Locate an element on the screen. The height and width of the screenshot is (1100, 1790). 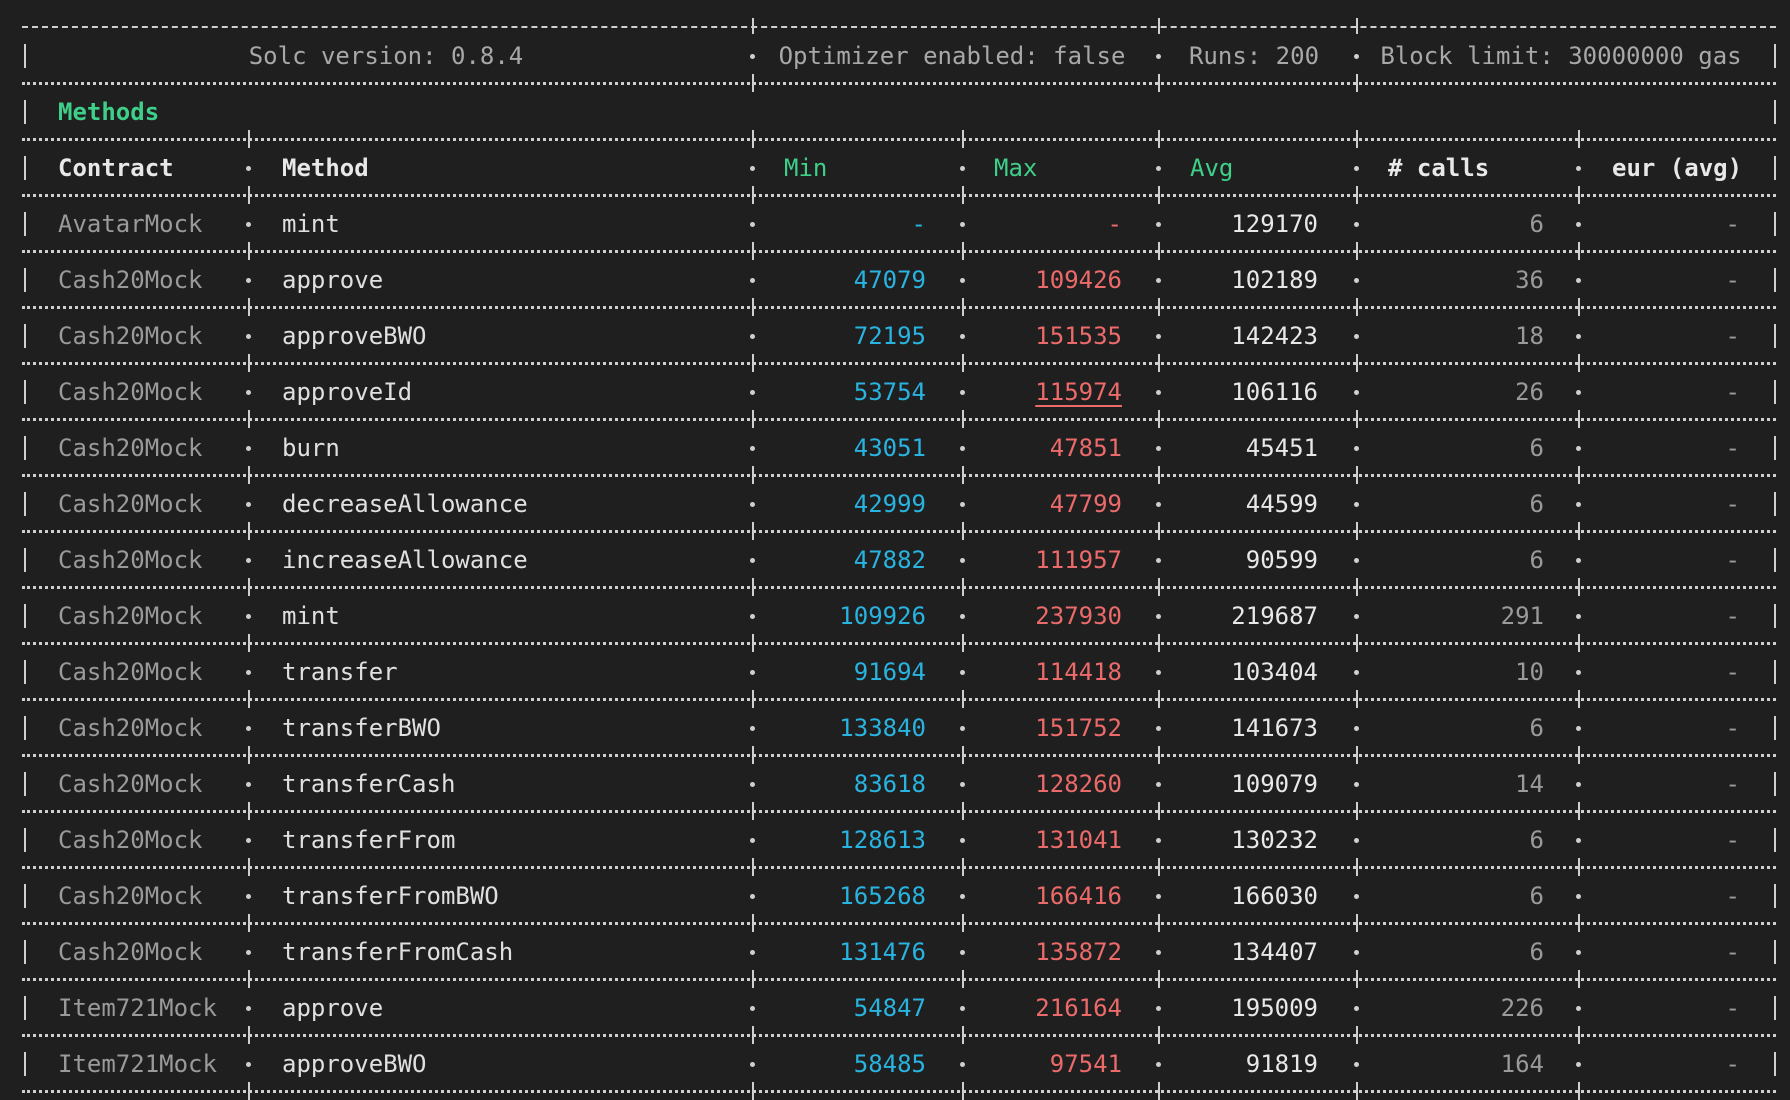
min-gas-cell: 42999 is located at coordinates (889, 504).